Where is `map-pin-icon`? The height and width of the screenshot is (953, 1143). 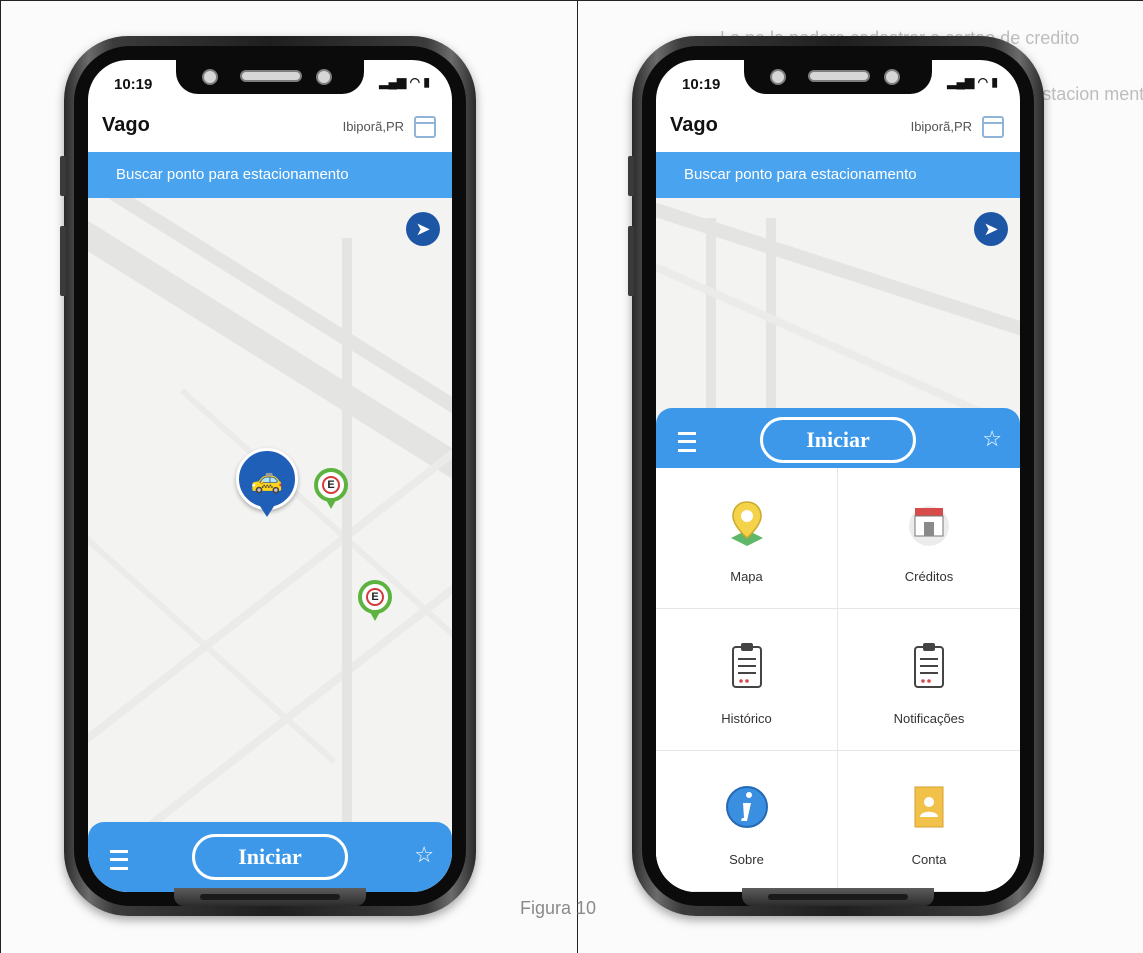 map-pin-icon is located at coordinates (746, 523).